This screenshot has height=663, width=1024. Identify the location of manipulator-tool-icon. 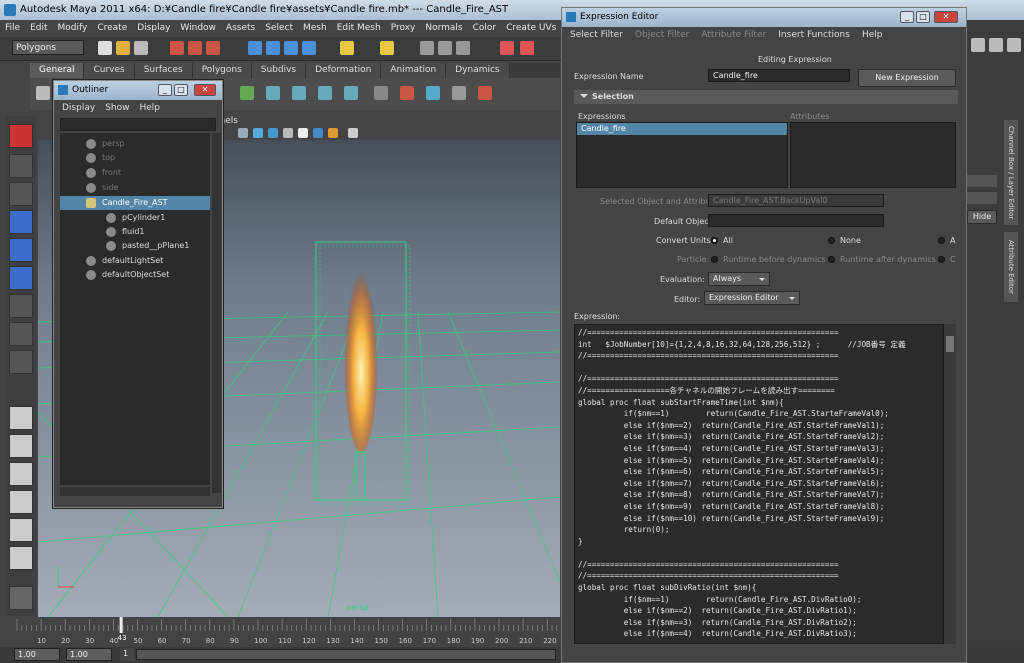
(21, 306).